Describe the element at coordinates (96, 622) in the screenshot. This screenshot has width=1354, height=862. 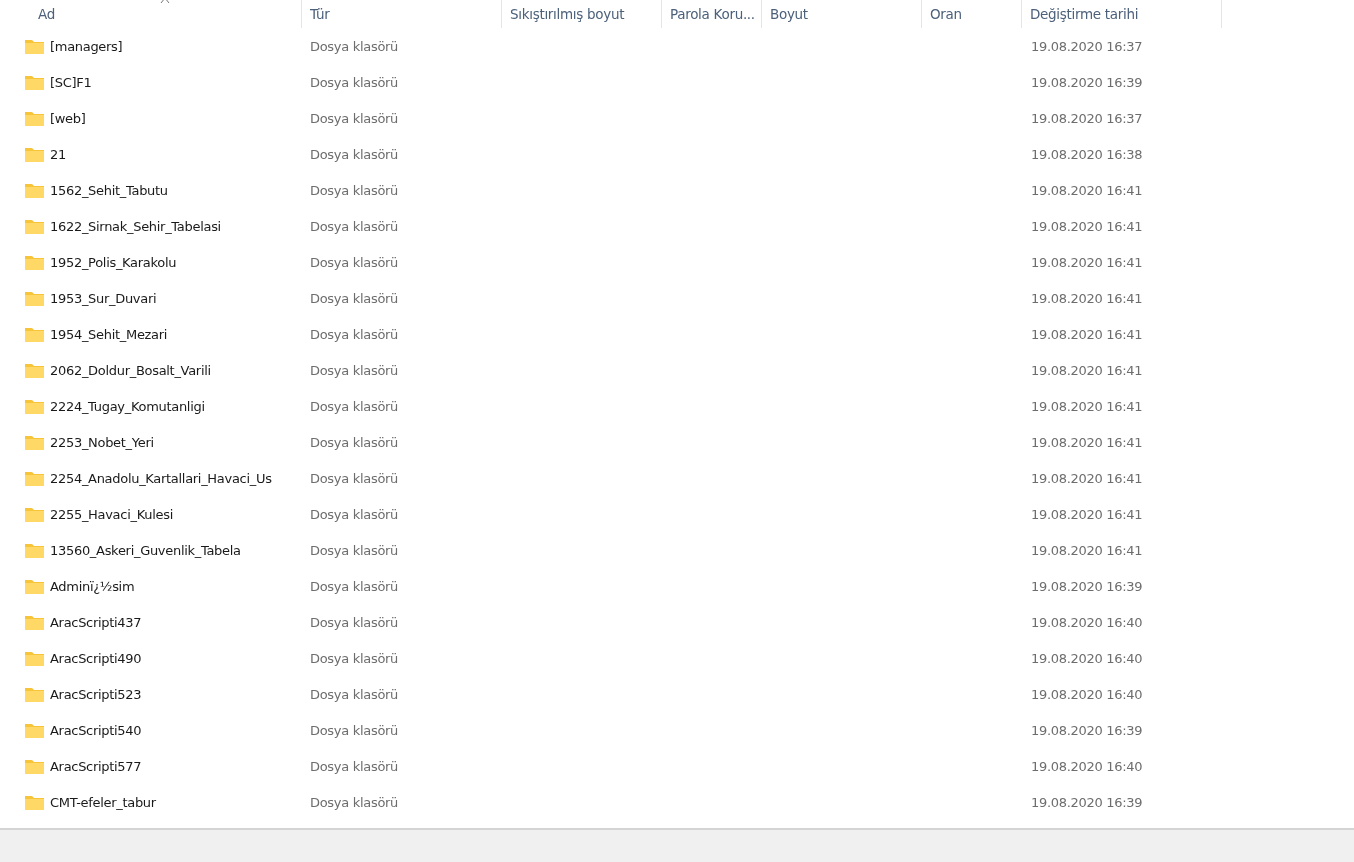
I see `file-name: AracScripti437` at that location.